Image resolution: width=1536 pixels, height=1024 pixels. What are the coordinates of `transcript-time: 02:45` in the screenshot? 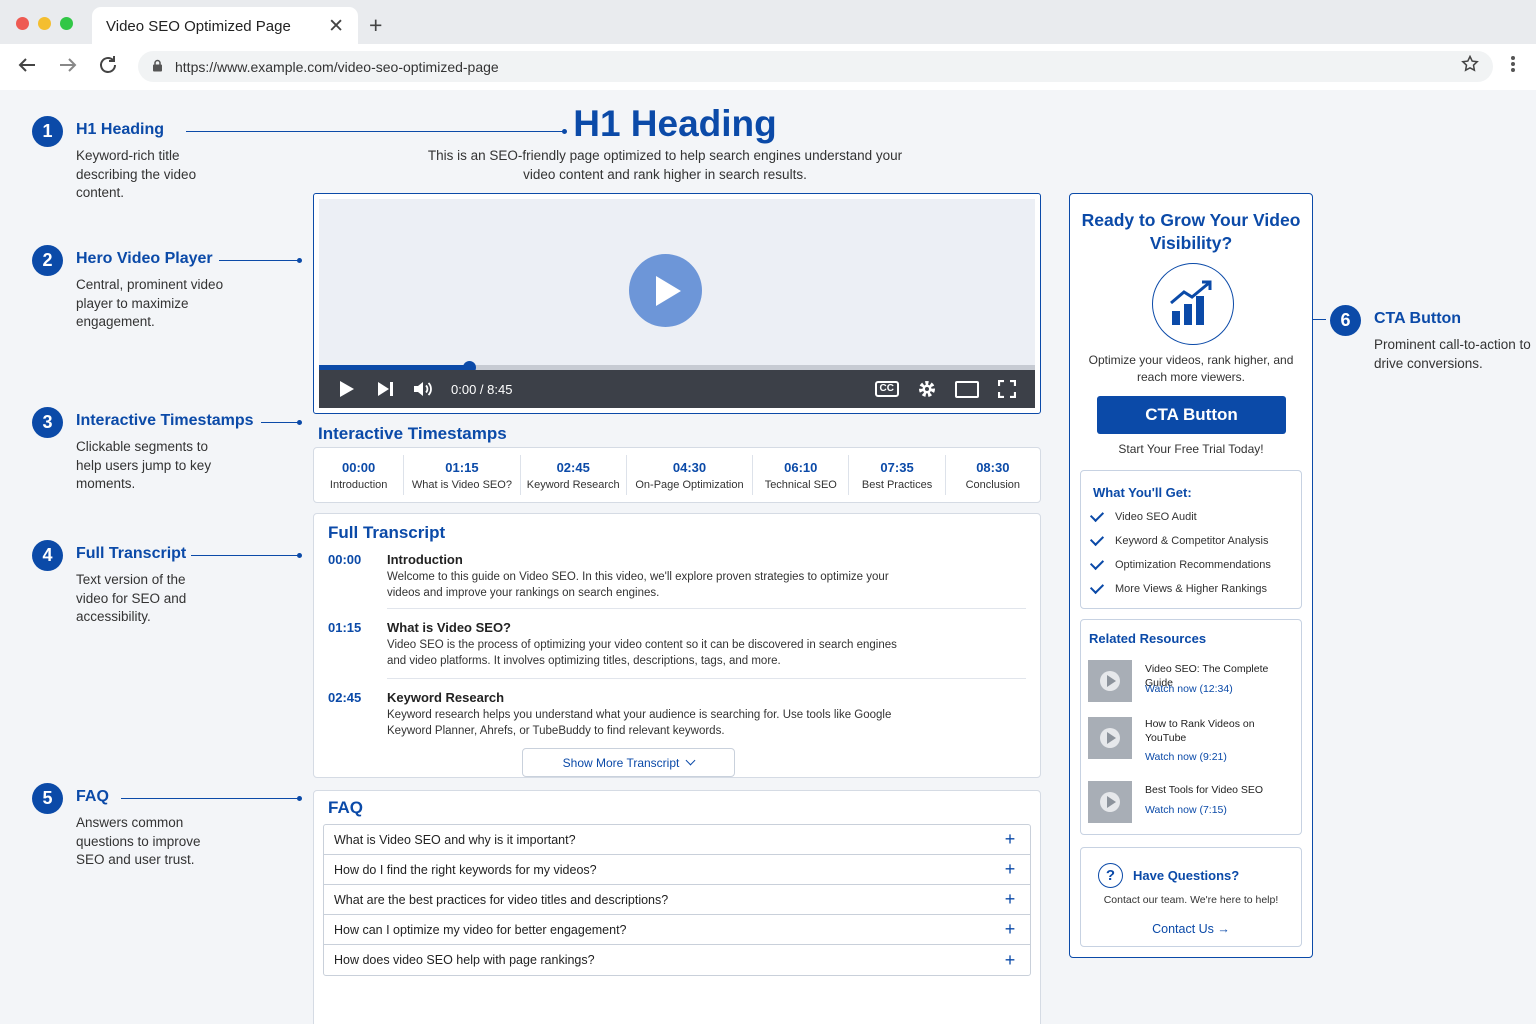 It's located at (344, 697).